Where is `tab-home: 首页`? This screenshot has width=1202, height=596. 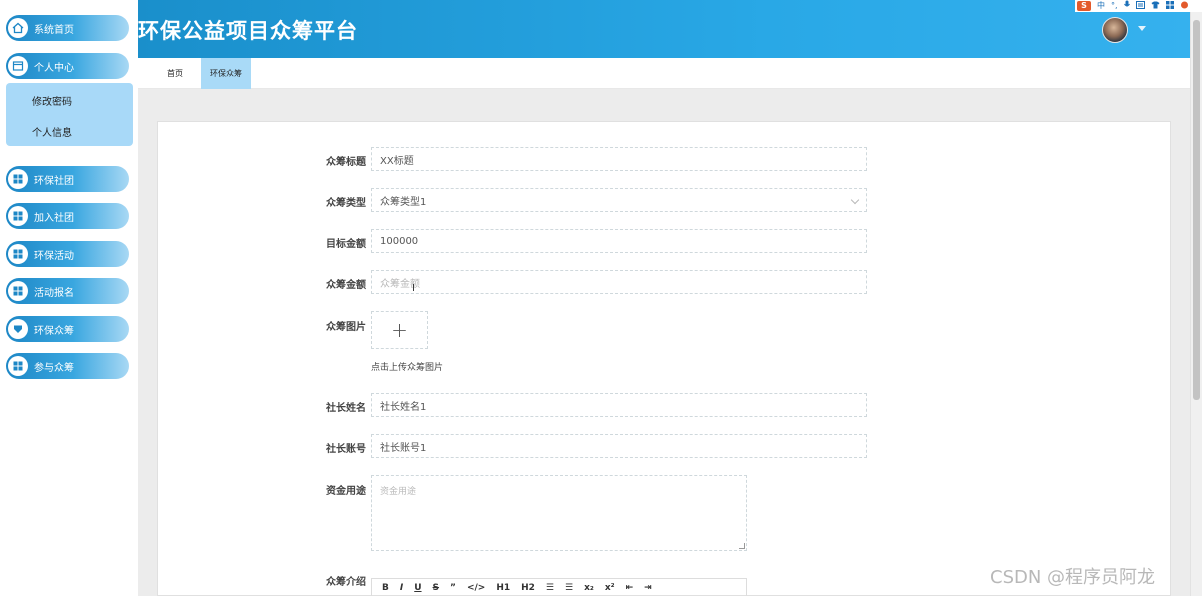 tab-home: 首页 is located at coordinates (175, 73).